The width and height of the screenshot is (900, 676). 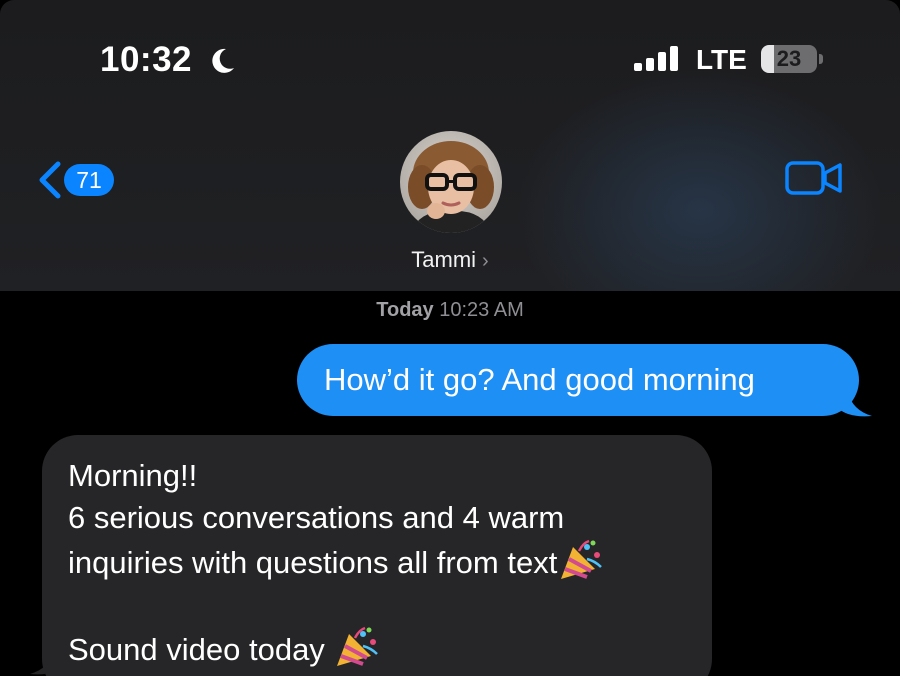 I want to click on message-line: Sound video today, so click(x=377, y=648).